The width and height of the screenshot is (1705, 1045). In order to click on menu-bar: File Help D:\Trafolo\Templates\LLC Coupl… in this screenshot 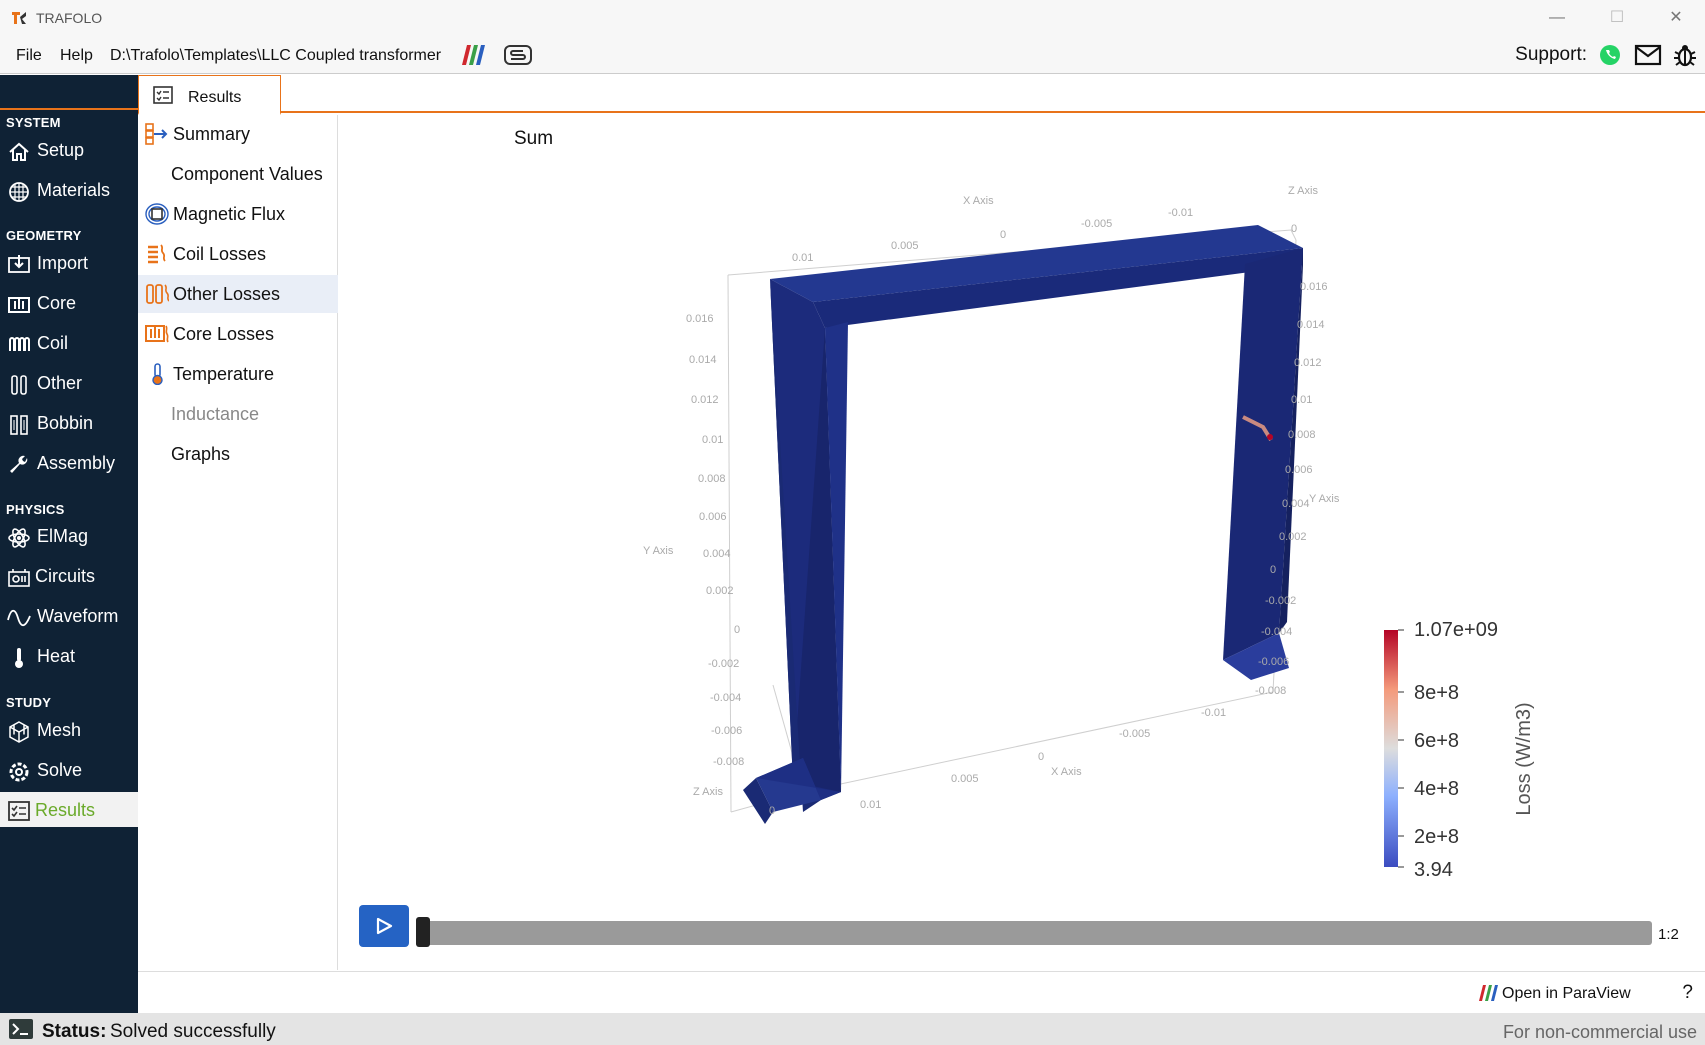, I will do `click(852, 55)`.